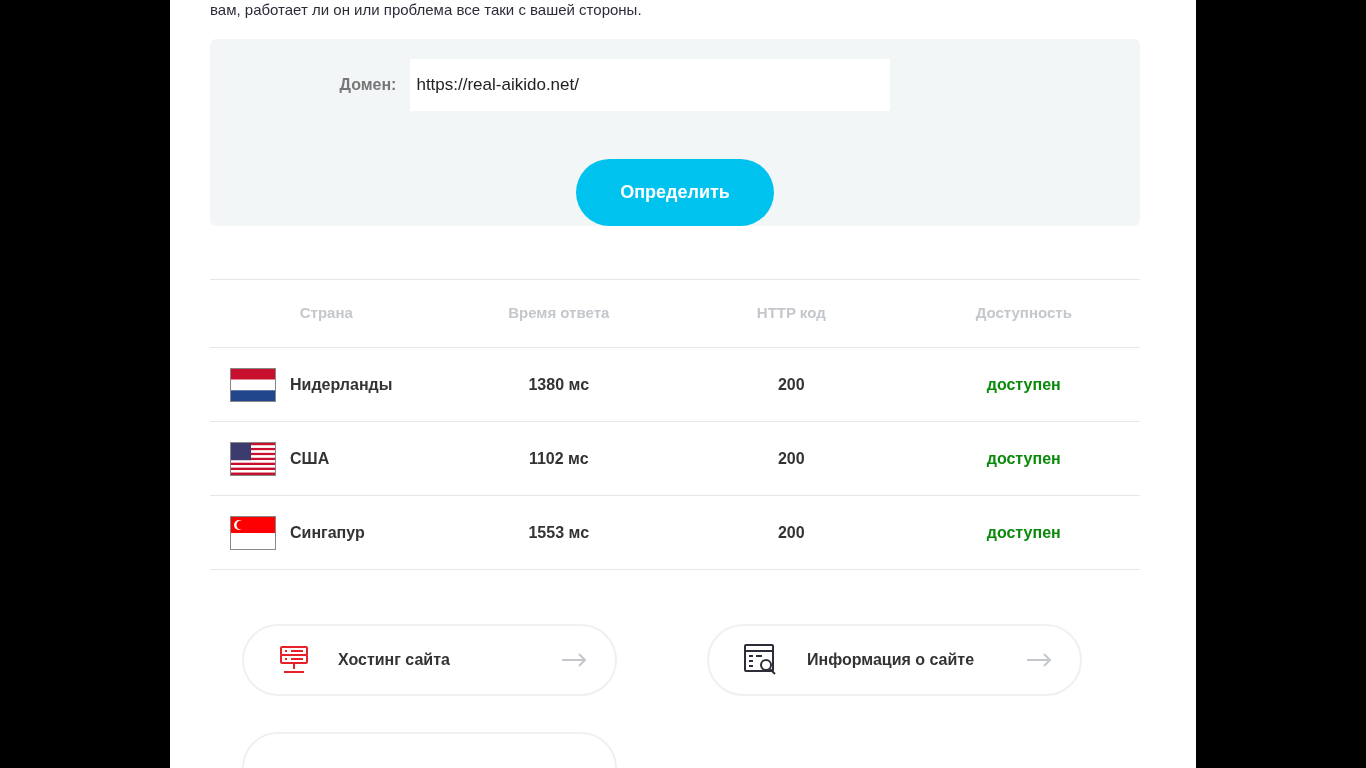 The height and width of the screenshot is (768, 1366). What do you see at coordinates (894, 660) in the screenshot?
I see `link-card: Информация о сайте` at bounding box center [894, 660].